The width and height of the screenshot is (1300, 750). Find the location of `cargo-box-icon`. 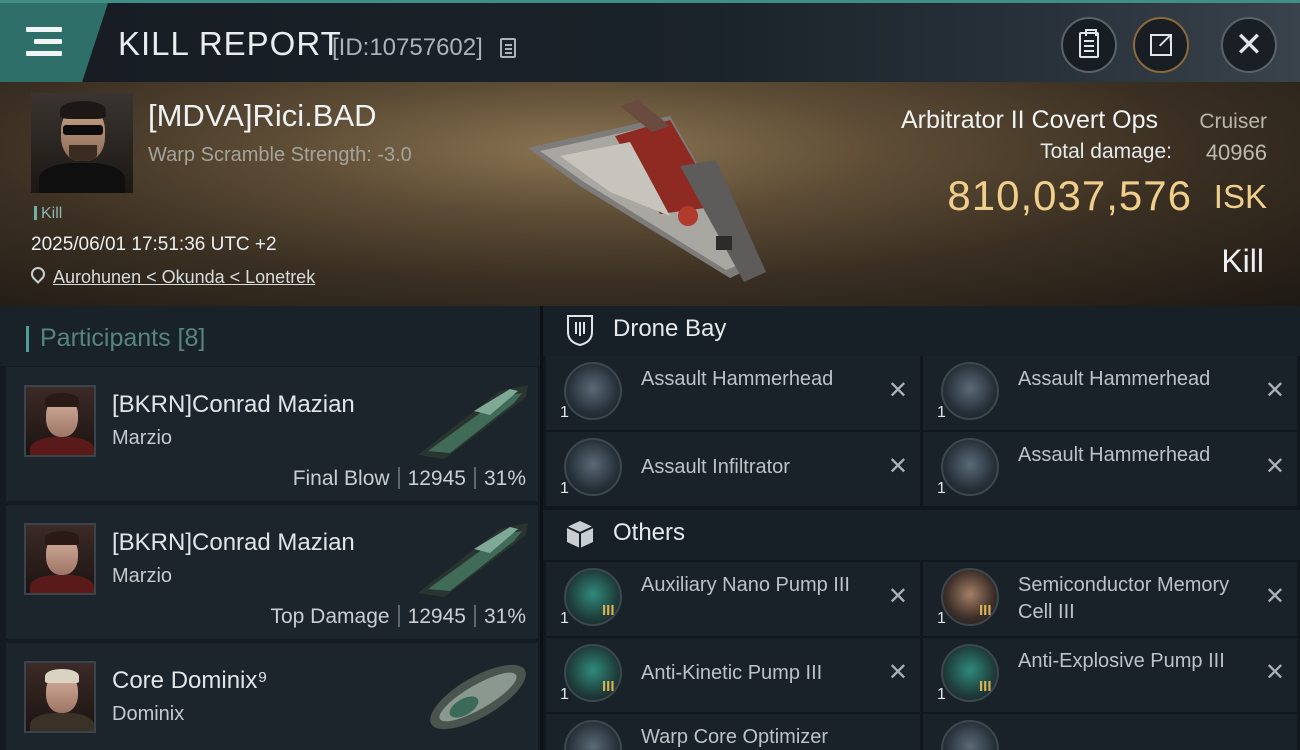

cargo-box-icon is located at coordinates (580, 534).